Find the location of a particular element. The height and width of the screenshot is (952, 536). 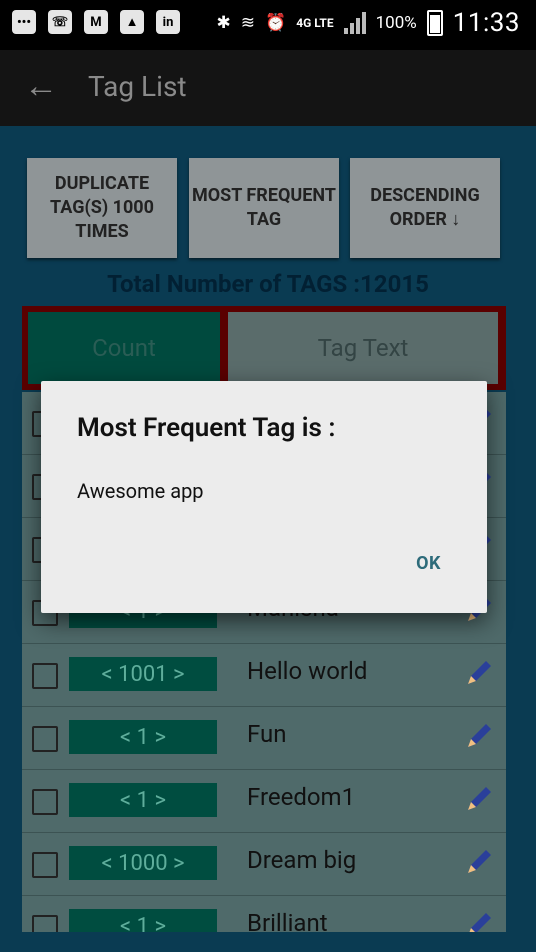

battery-percent: 100% is located at coordinates (396, 23).